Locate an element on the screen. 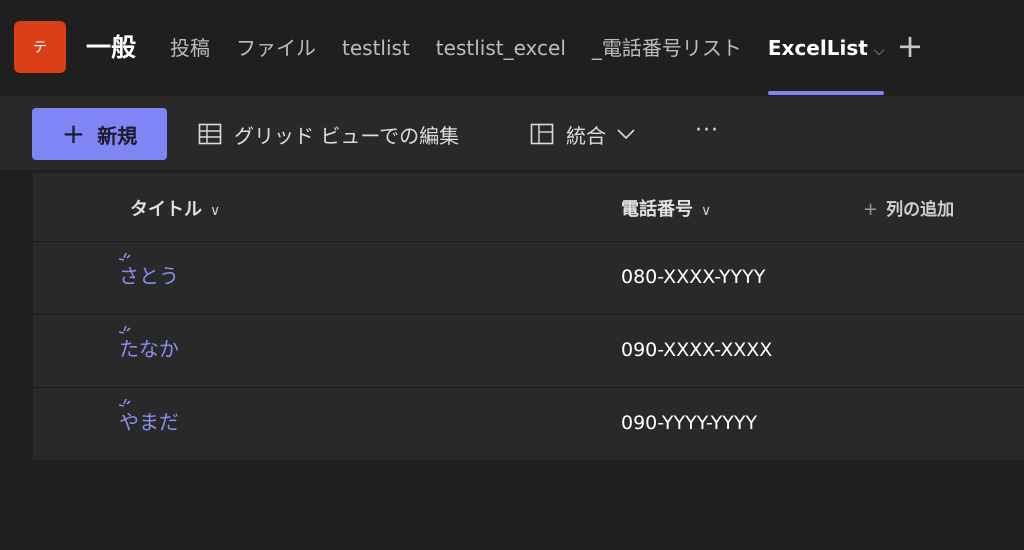 The width and height of the screenshot is (1024, 550). tab-files: ファイル is located at coordinates (276, 48).